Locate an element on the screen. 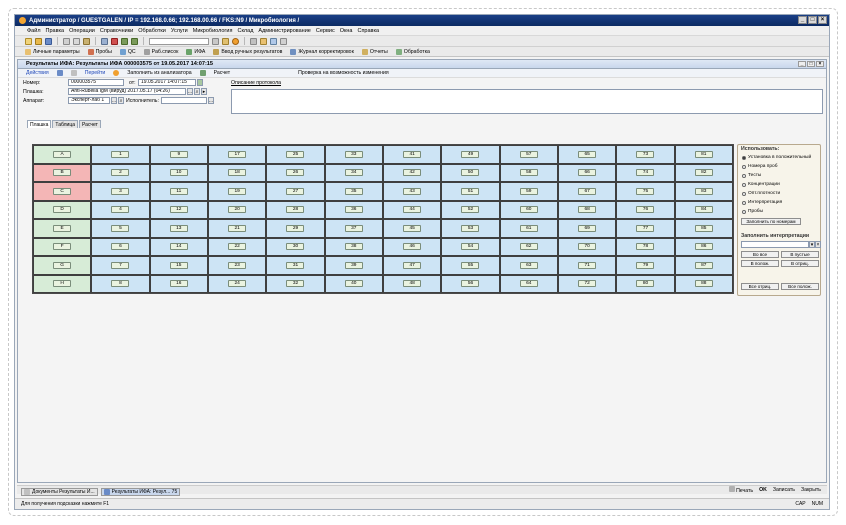 This screenshot has height=525, width=846. plate-cell: 77 is located at coordinates (645, 228).